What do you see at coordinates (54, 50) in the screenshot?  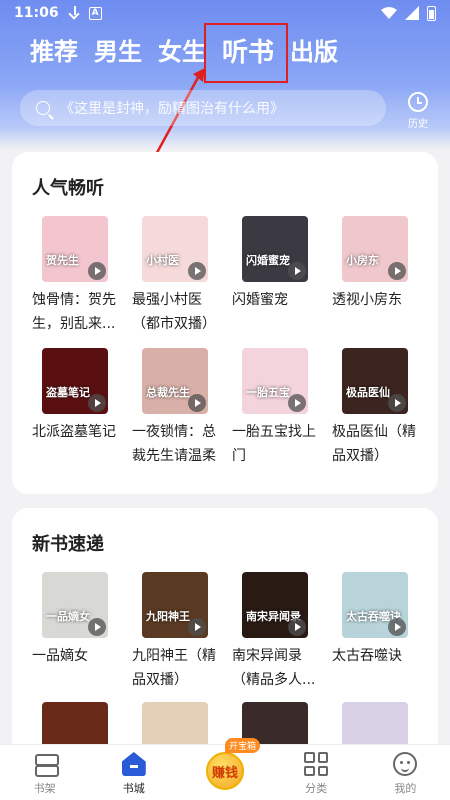 I see `tab-0: 推荐` at bounding box center [54, 50].